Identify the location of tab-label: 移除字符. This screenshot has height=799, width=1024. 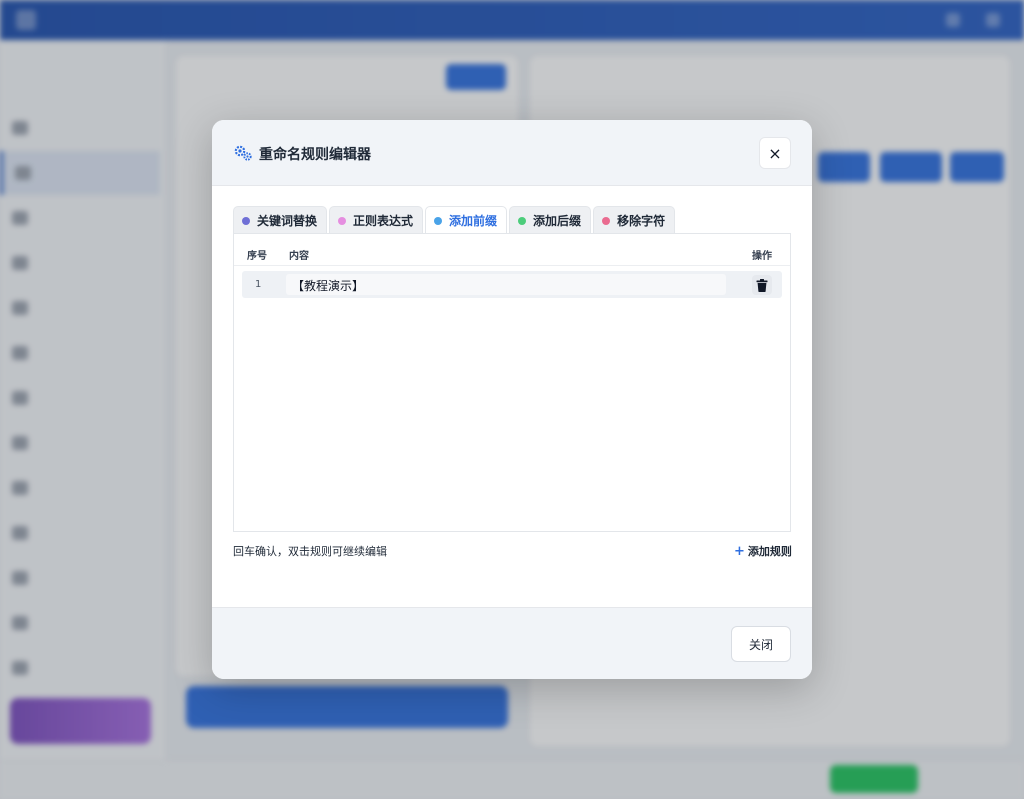
(641, 221).